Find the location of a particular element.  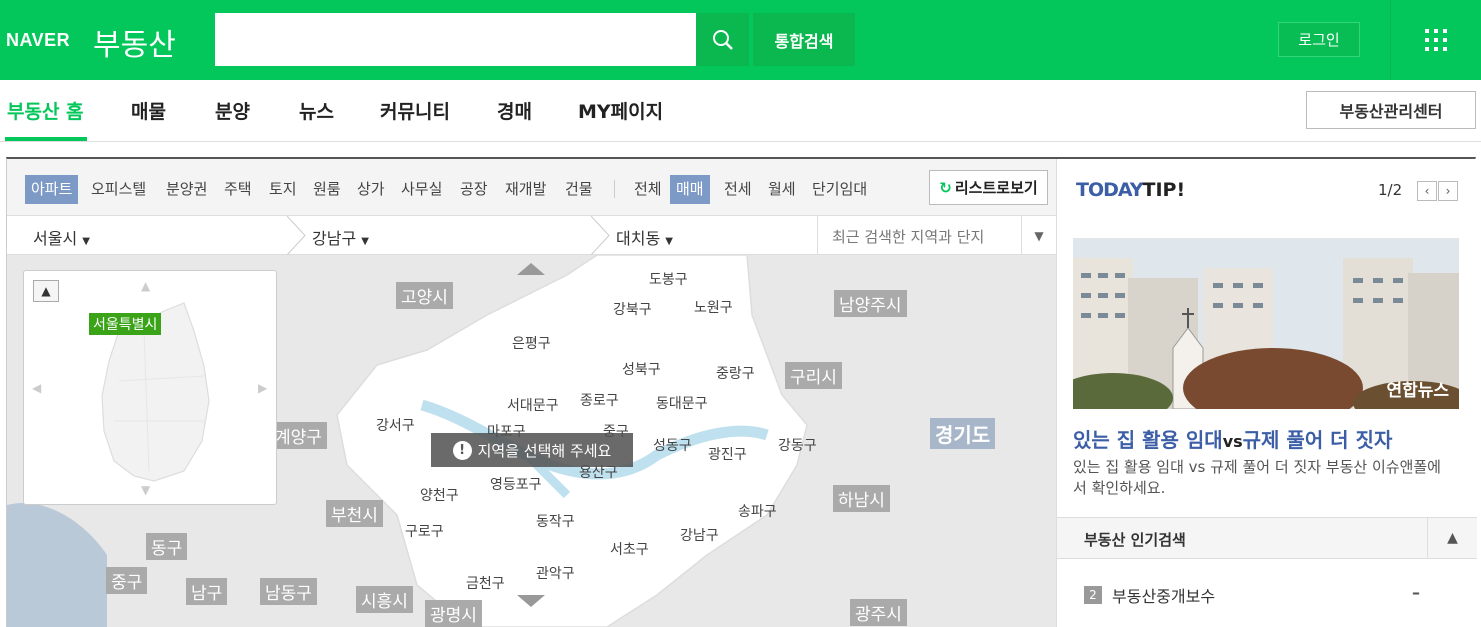

type-tab-redevelopment: 재개발 is located at coordinates (525, 189).